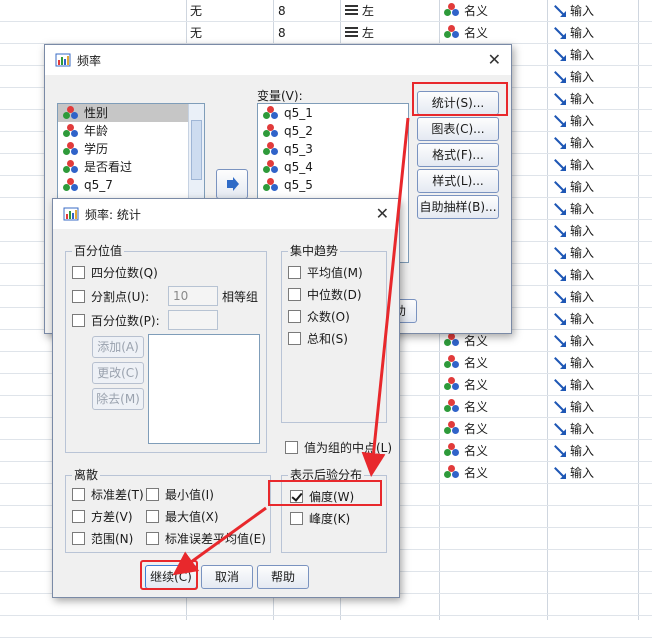  What do you see at coordinates (219, 541) in the screenshot?
I see `arrow-to-continue` at bounding box center [219, 541].